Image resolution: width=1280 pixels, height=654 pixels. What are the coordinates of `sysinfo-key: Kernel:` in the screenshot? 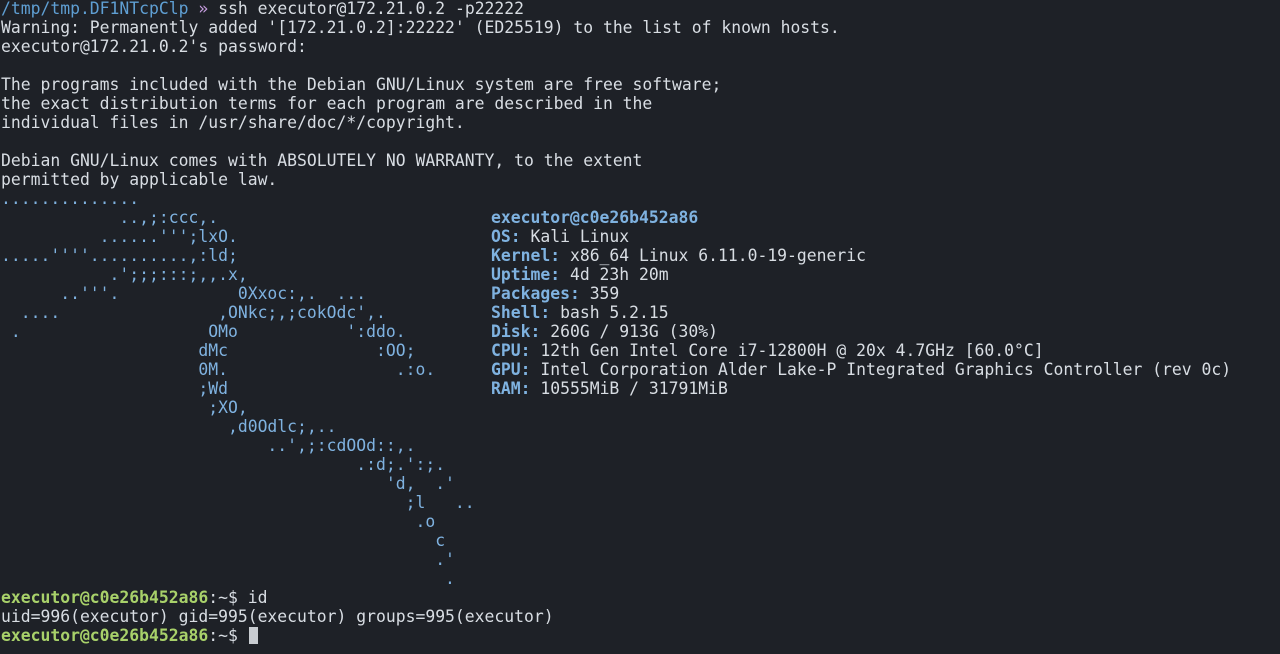 It's located at (526, 255).